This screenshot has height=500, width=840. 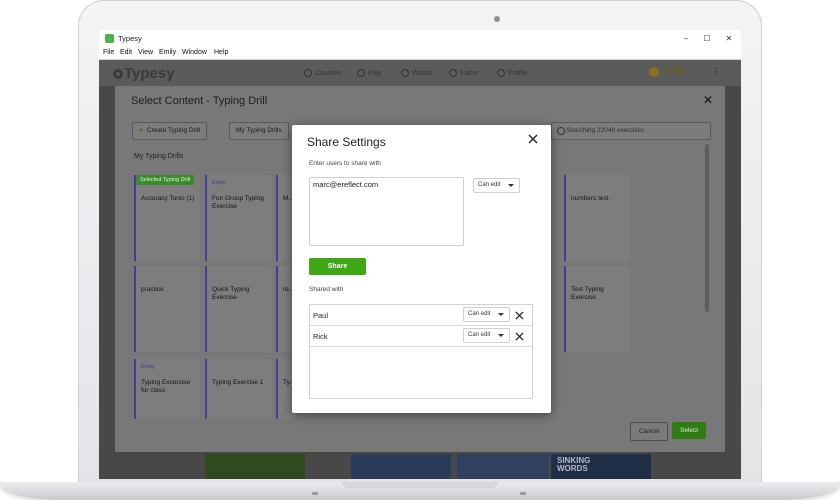 What do you see at coordinates (320, 336) in the screenshot?
I see `shared-user-name: Rick` at bounding box center [320, 336].